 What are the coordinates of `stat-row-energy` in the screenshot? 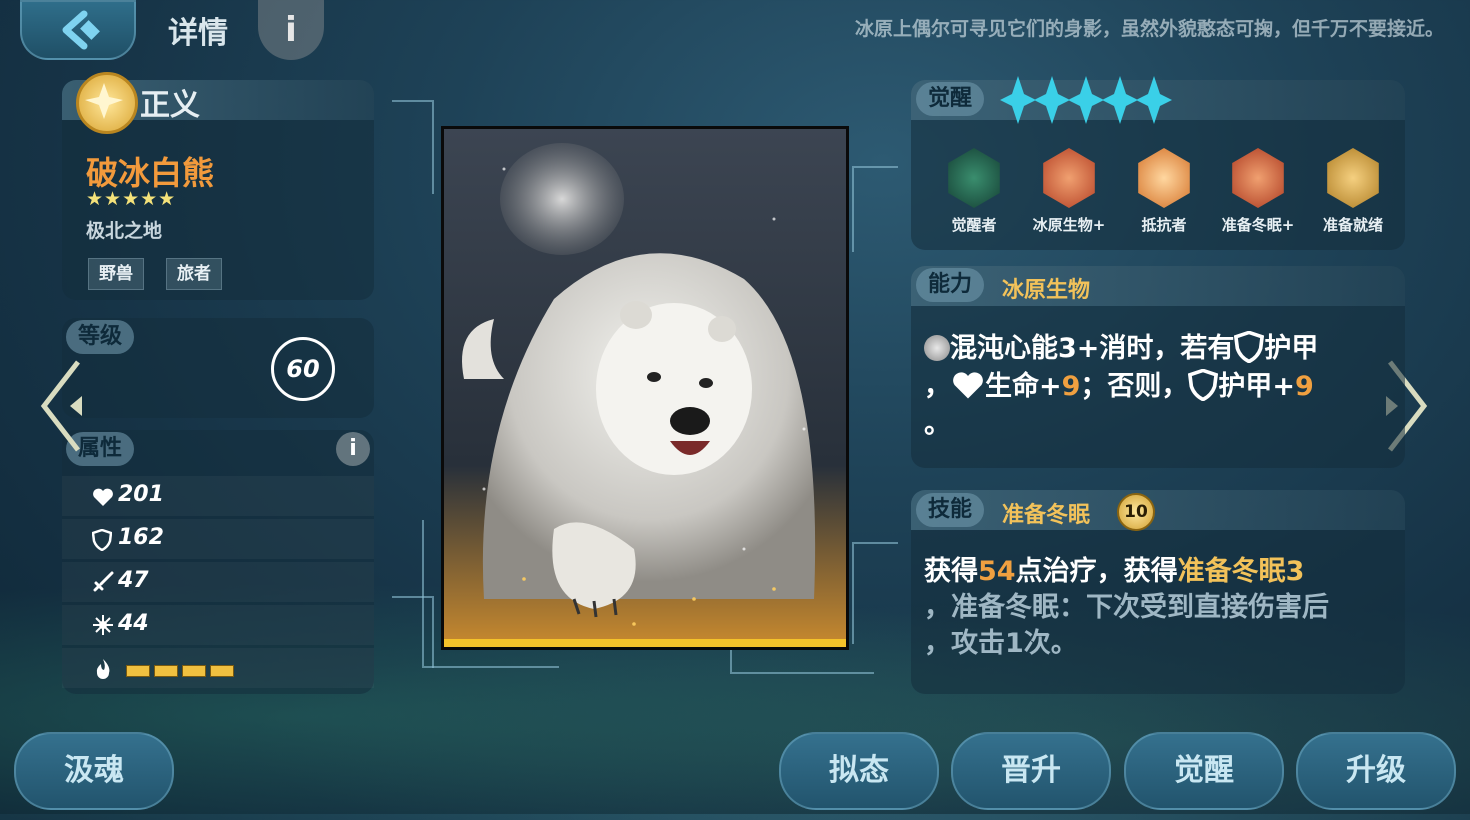 It's located at (218, 668).